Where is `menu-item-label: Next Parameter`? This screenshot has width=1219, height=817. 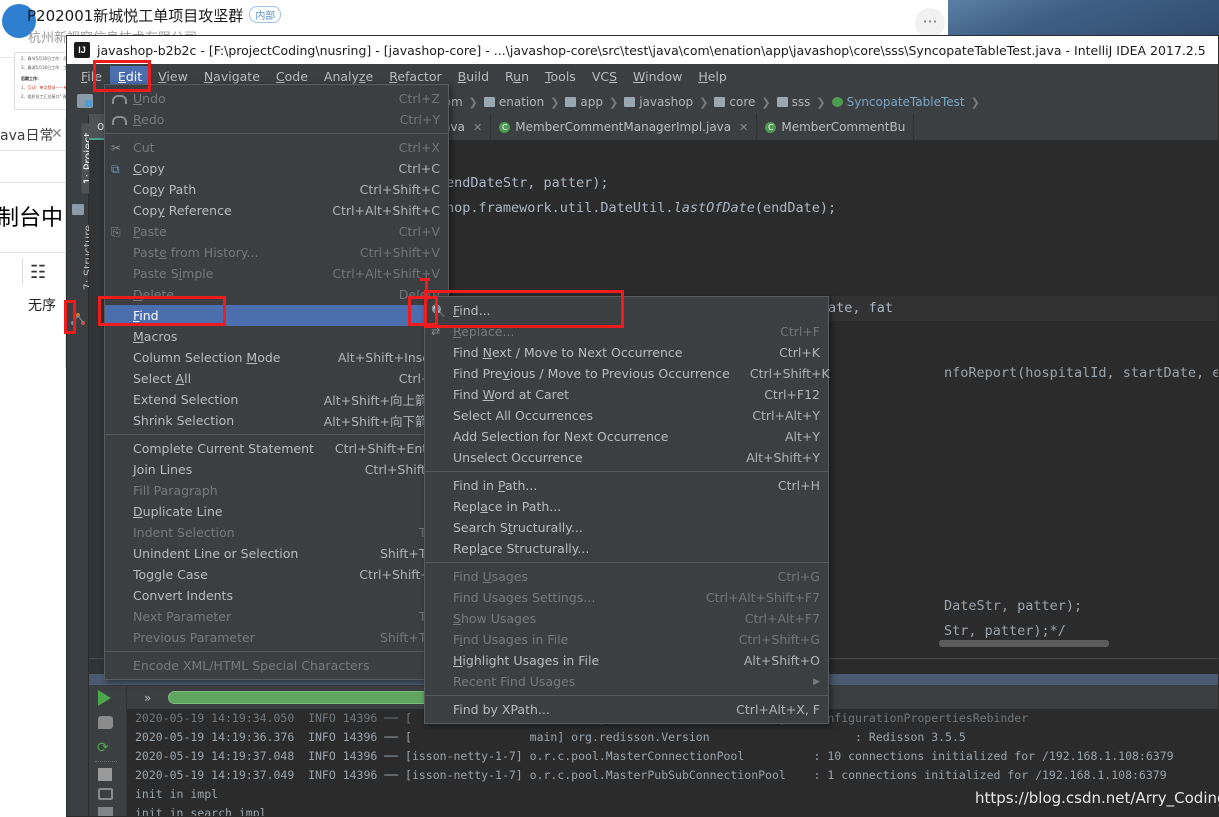 menu-item-label: Next Parameter is located at coordinates (182, 616).